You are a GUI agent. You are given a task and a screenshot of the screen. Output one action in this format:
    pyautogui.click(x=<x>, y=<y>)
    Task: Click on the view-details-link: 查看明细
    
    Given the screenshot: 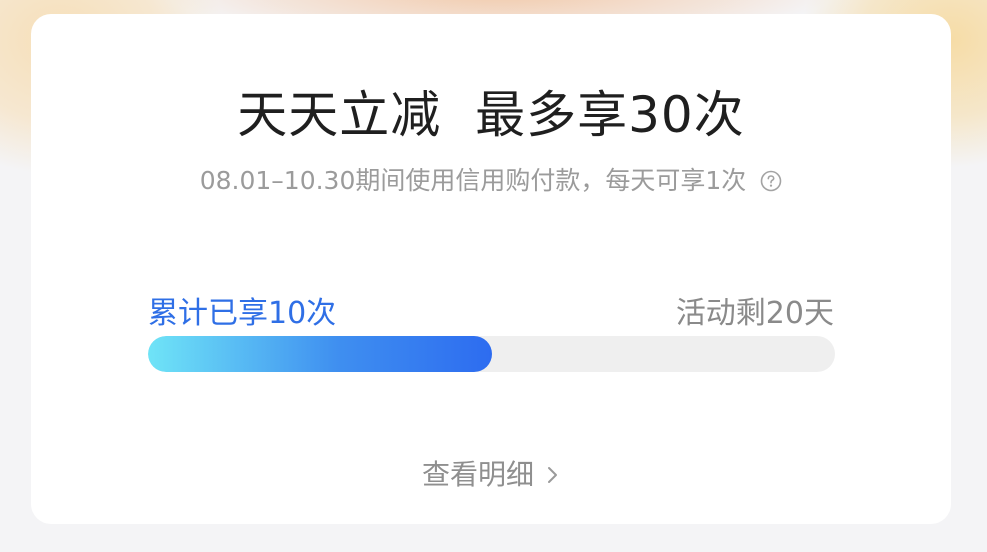 What is the action you would take?
    pyautogui.click(x=491, y=475)
    